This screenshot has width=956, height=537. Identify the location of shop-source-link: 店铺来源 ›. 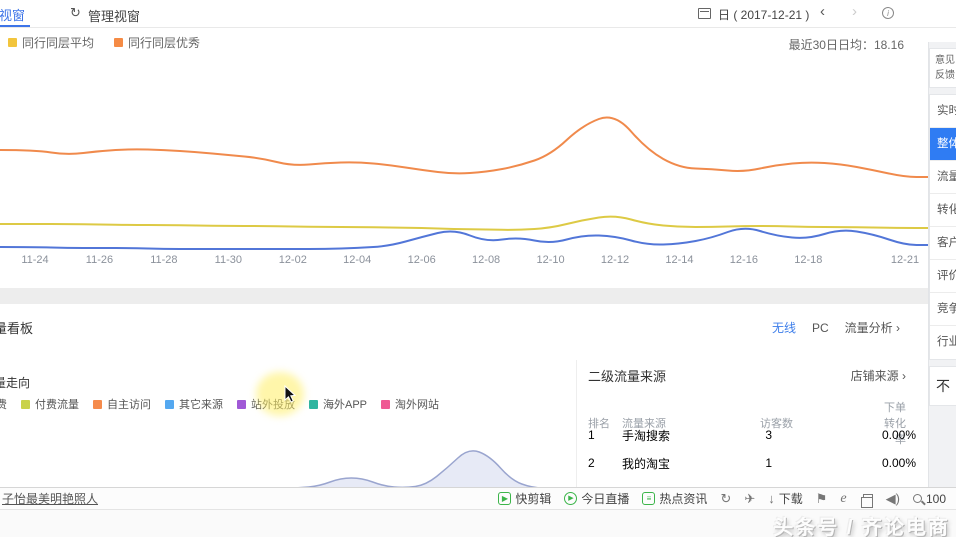
(878, 375).